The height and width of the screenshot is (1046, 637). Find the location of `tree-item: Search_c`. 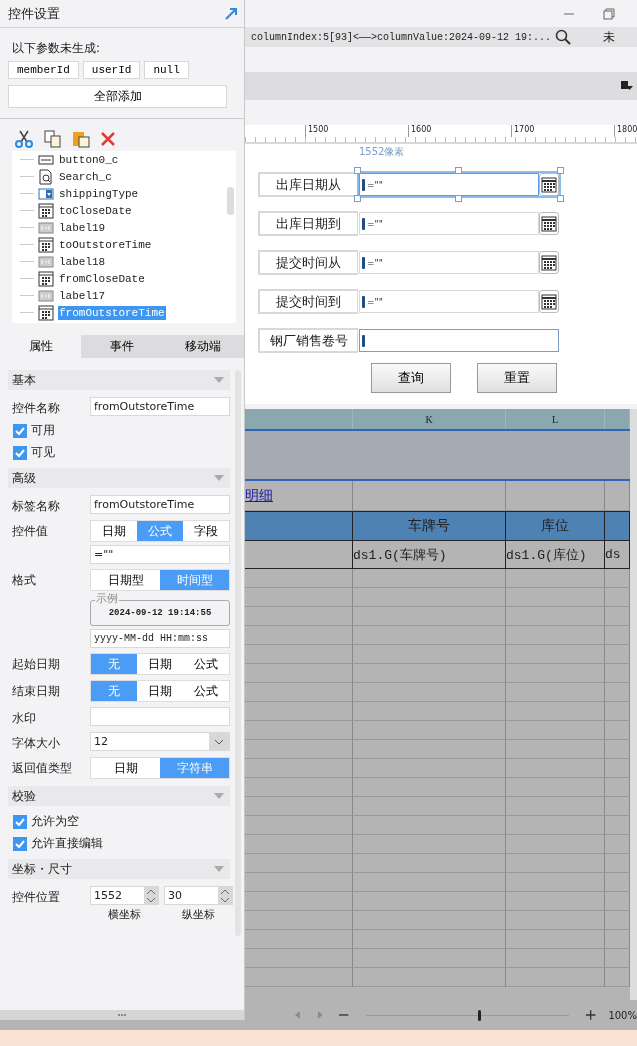

tree-item: Search_c is located at coordinates (85, 176).